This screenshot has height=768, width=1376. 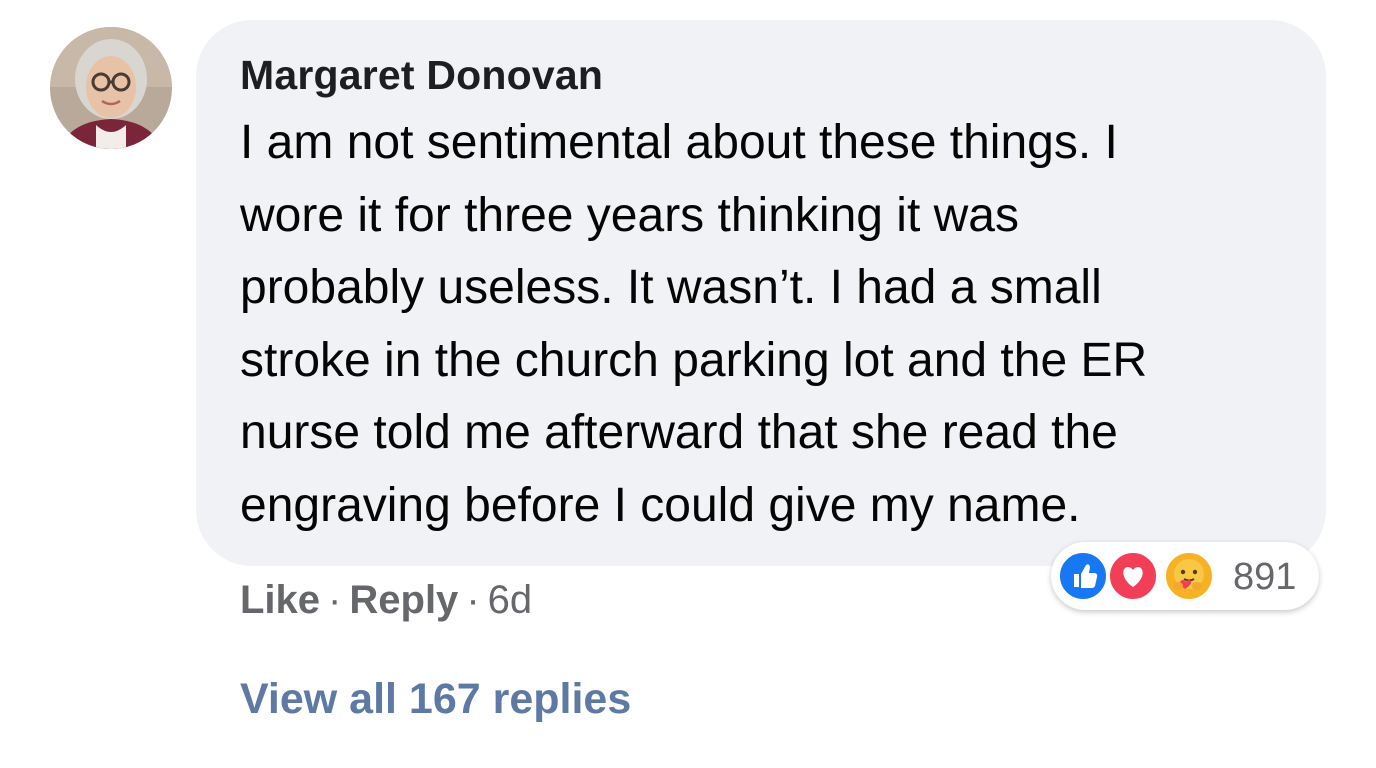 I want to click on avatar, so click(x=111, y=88).